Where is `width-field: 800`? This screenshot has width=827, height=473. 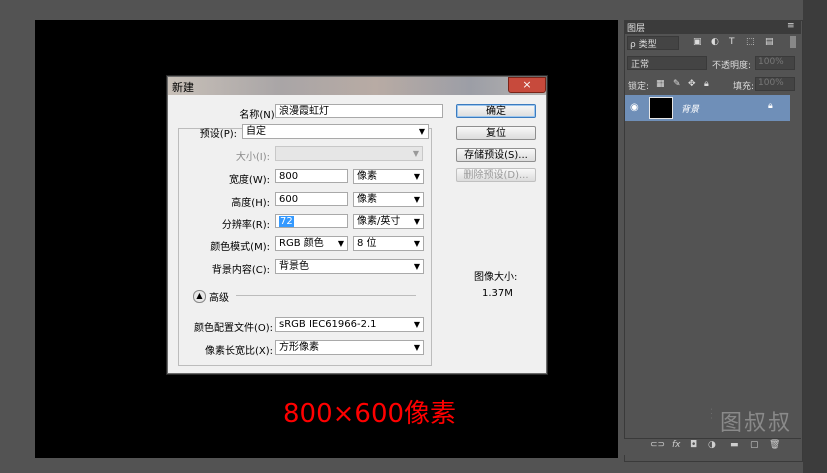 width-field: 800 is located at coordinates (311, 176).